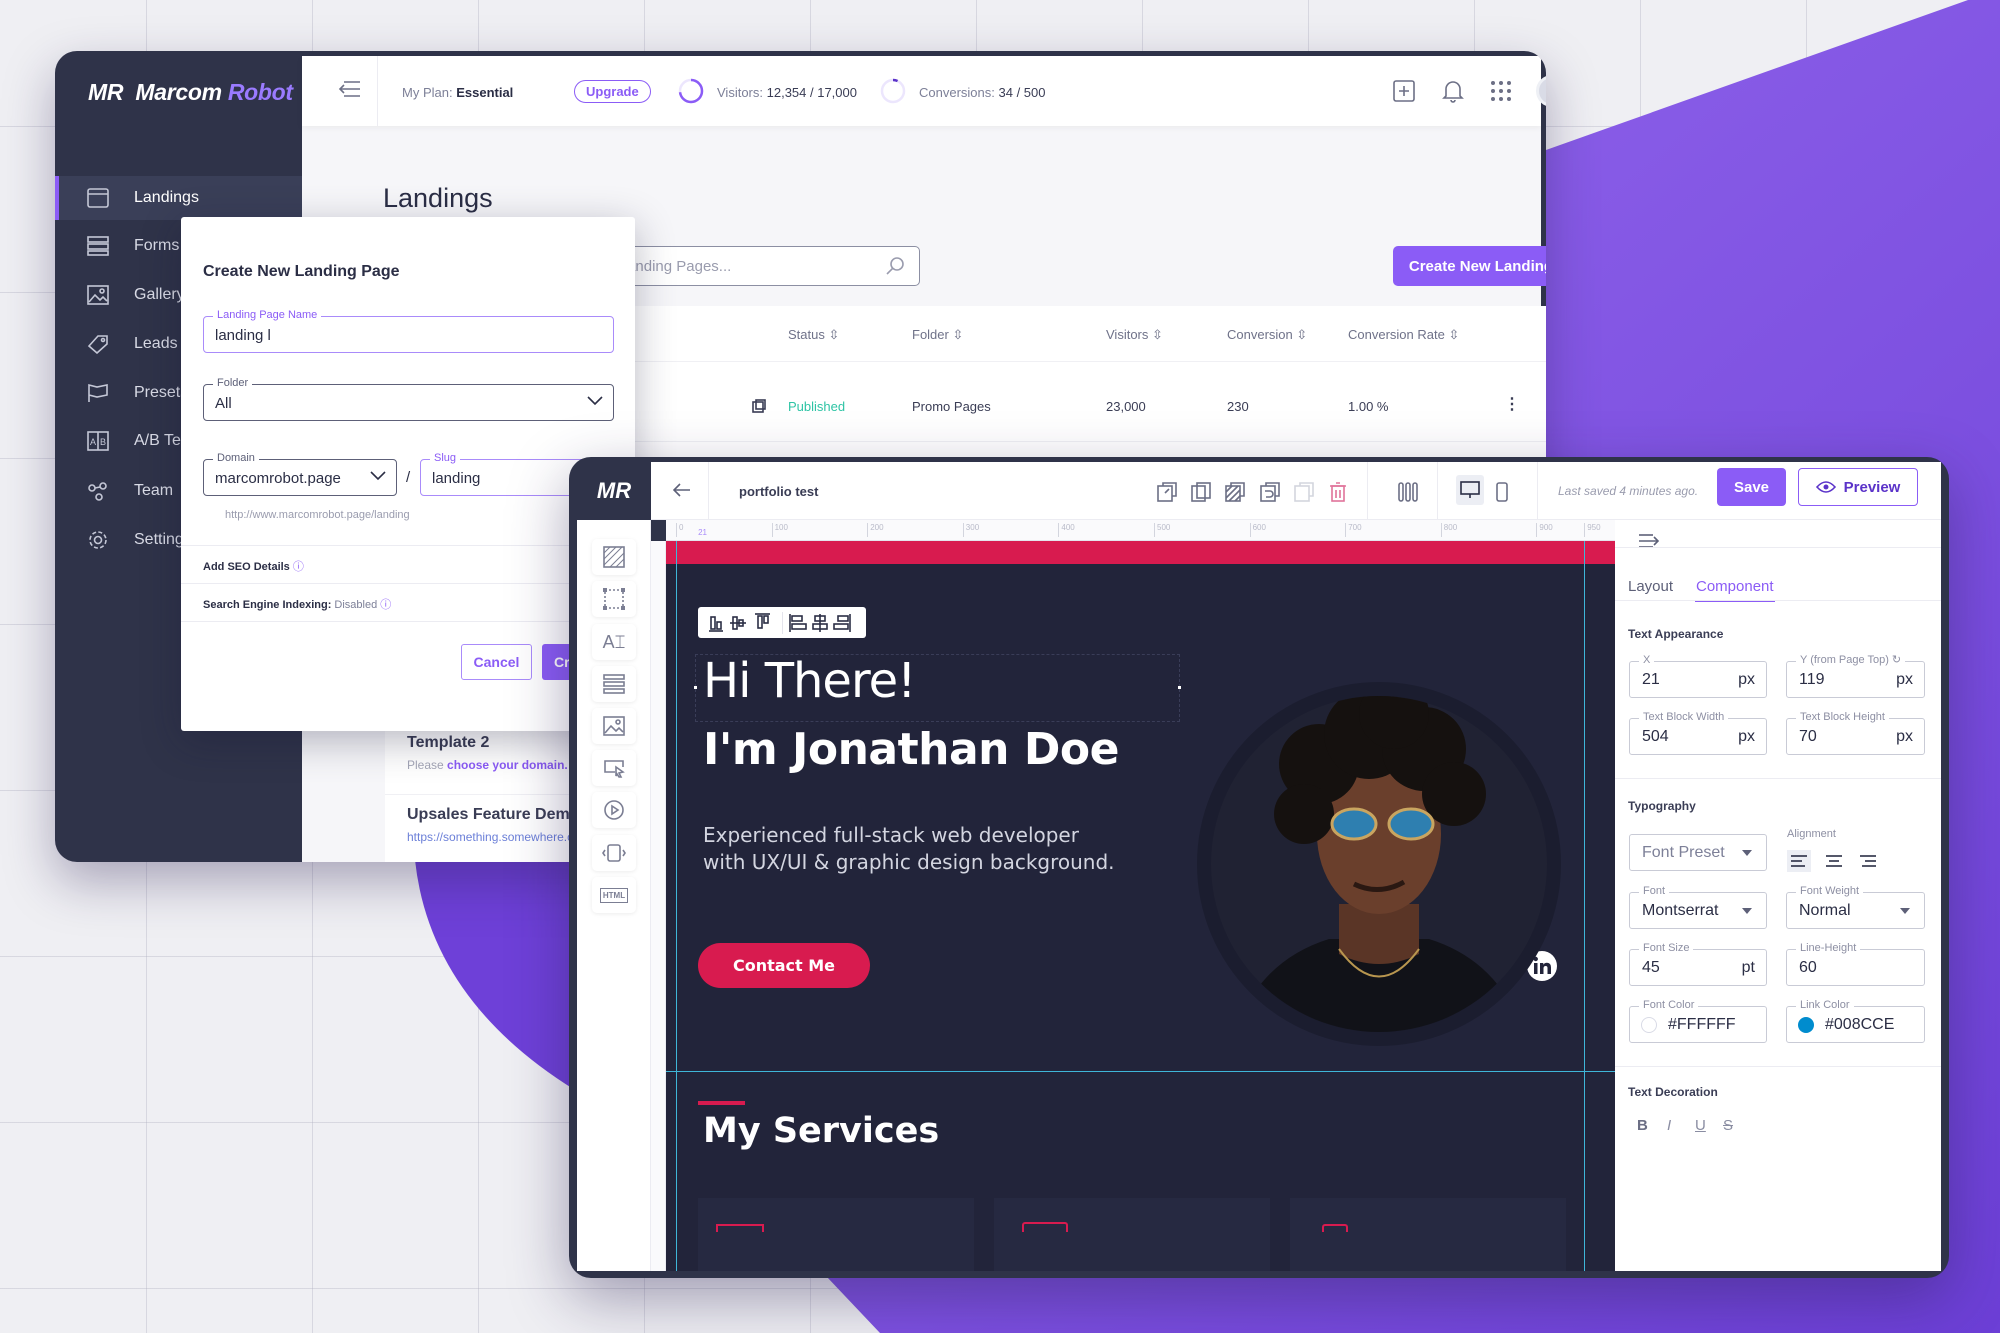  Describe the element at coordinates (408, 398) in the screenshot. I see `folder-select: Folder All` at that location.